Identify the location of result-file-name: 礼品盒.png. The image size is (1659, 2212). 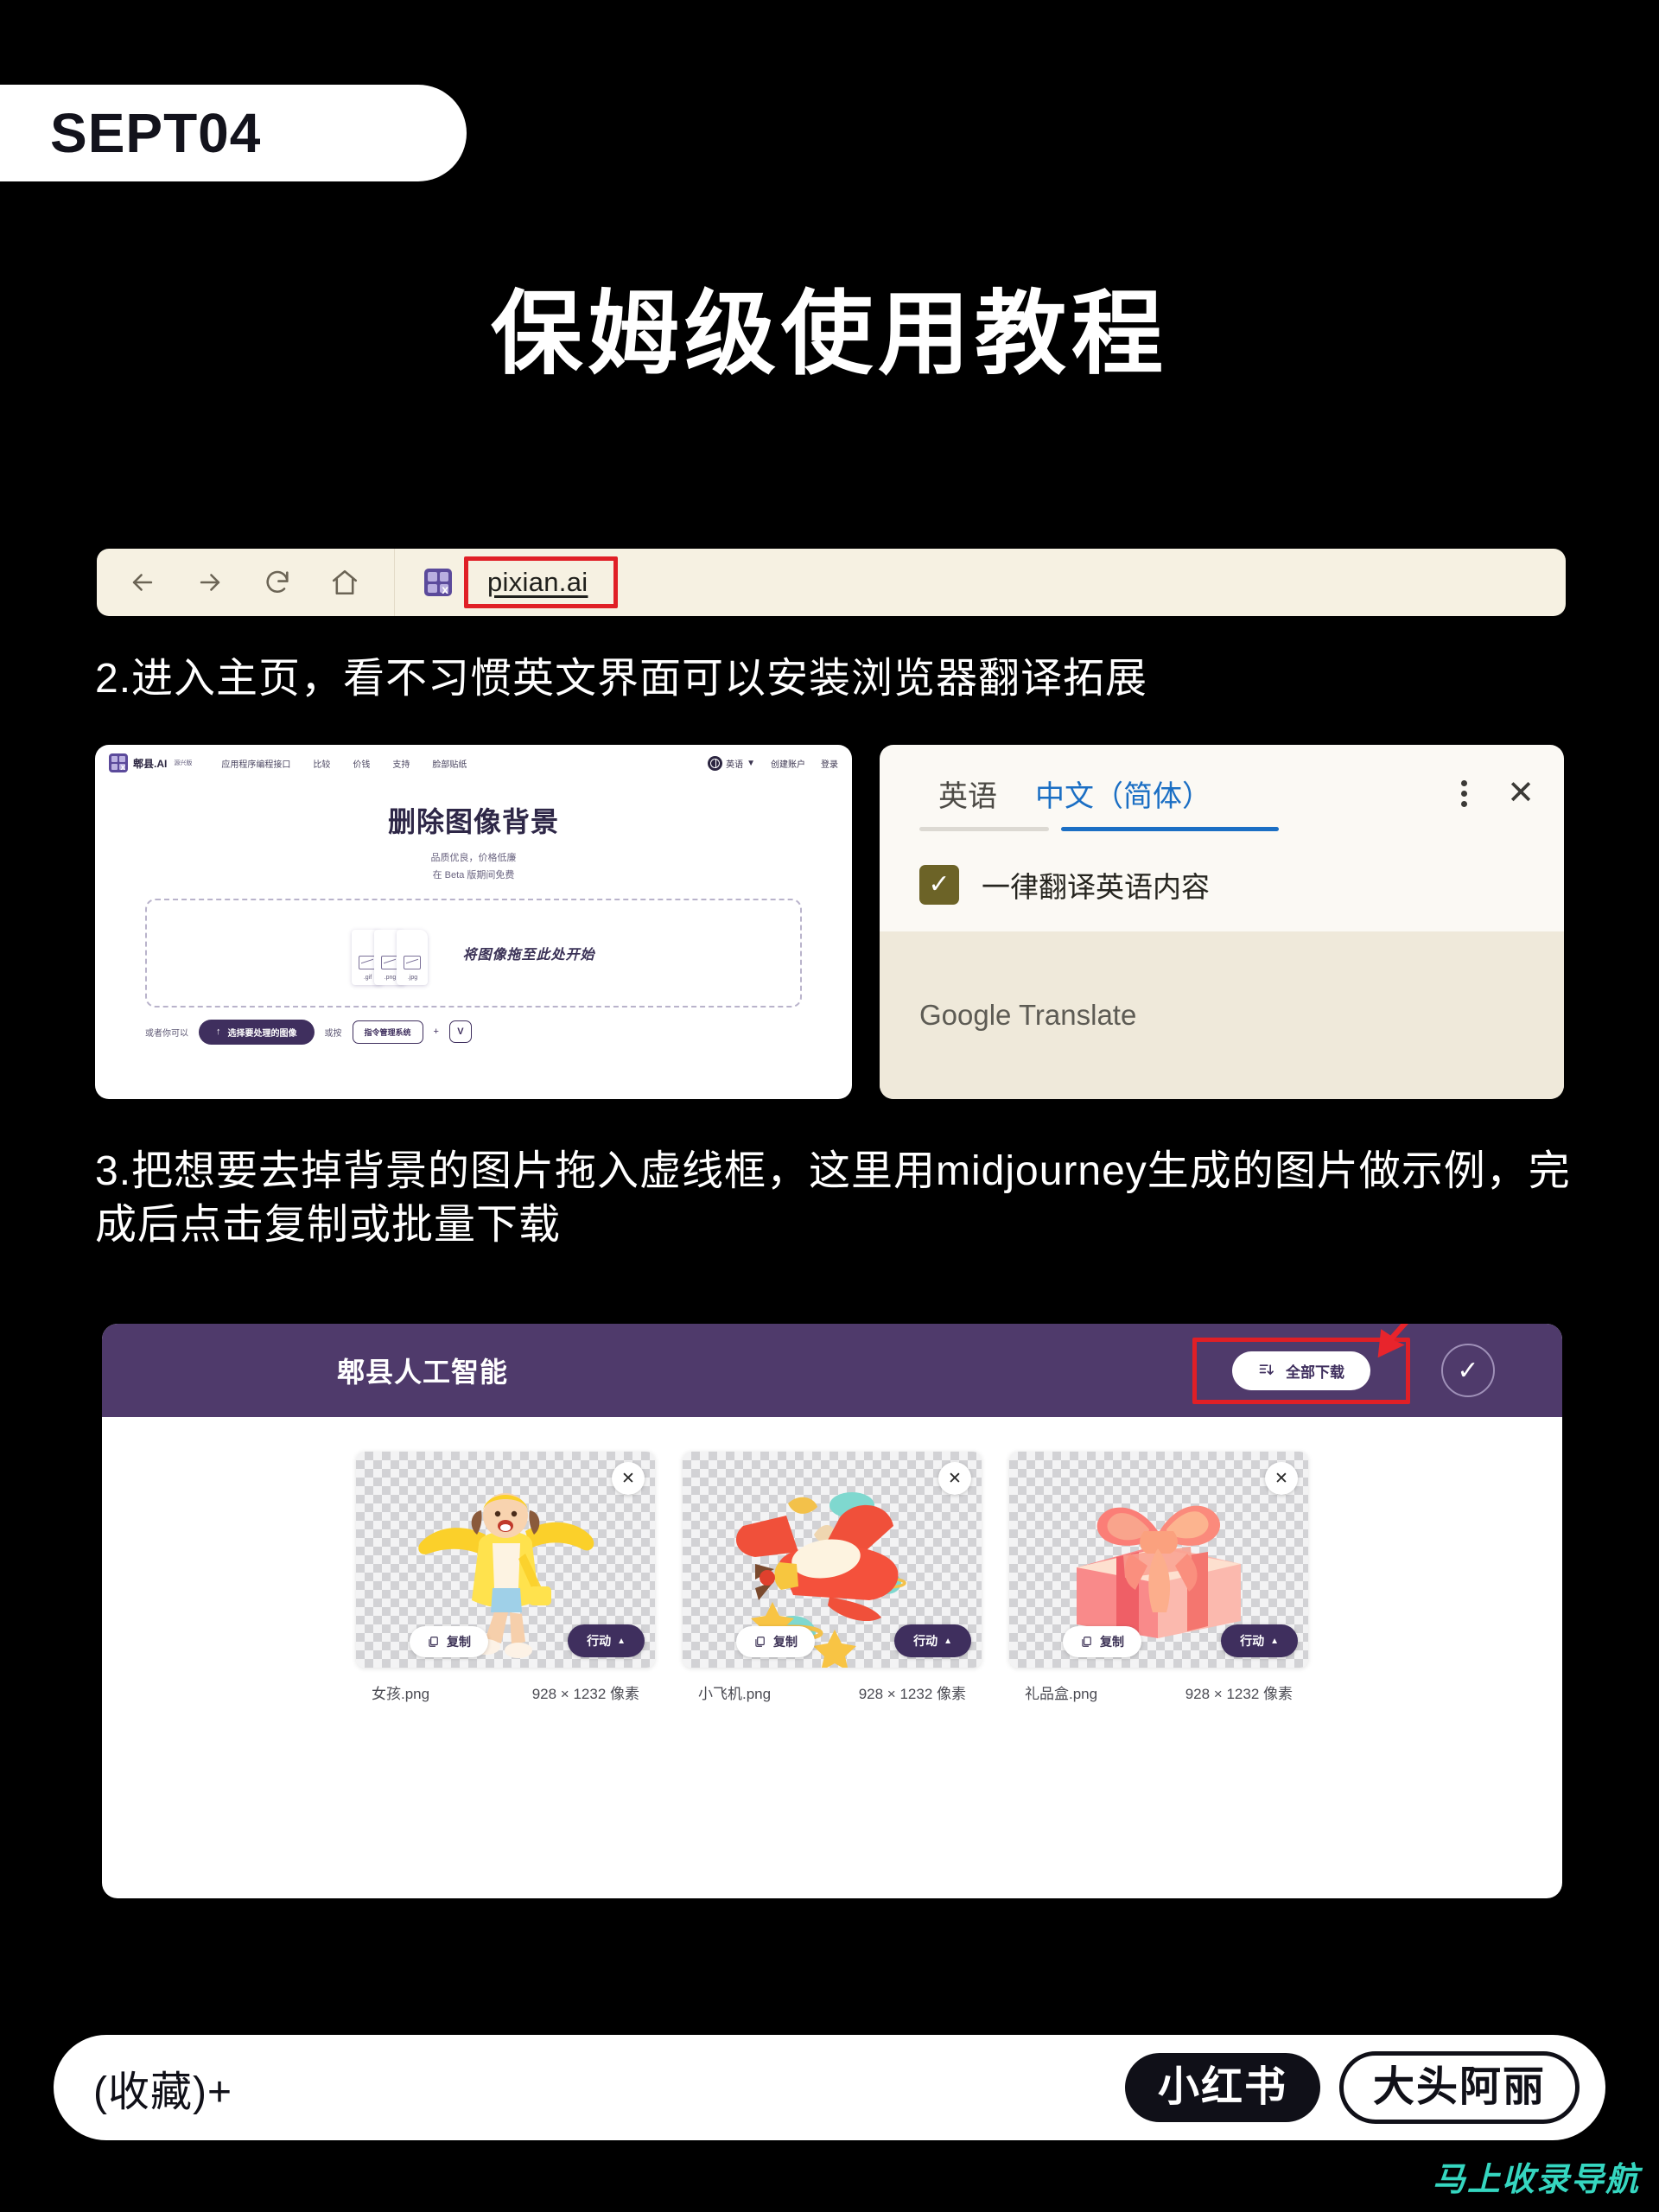
(1061, 1694).